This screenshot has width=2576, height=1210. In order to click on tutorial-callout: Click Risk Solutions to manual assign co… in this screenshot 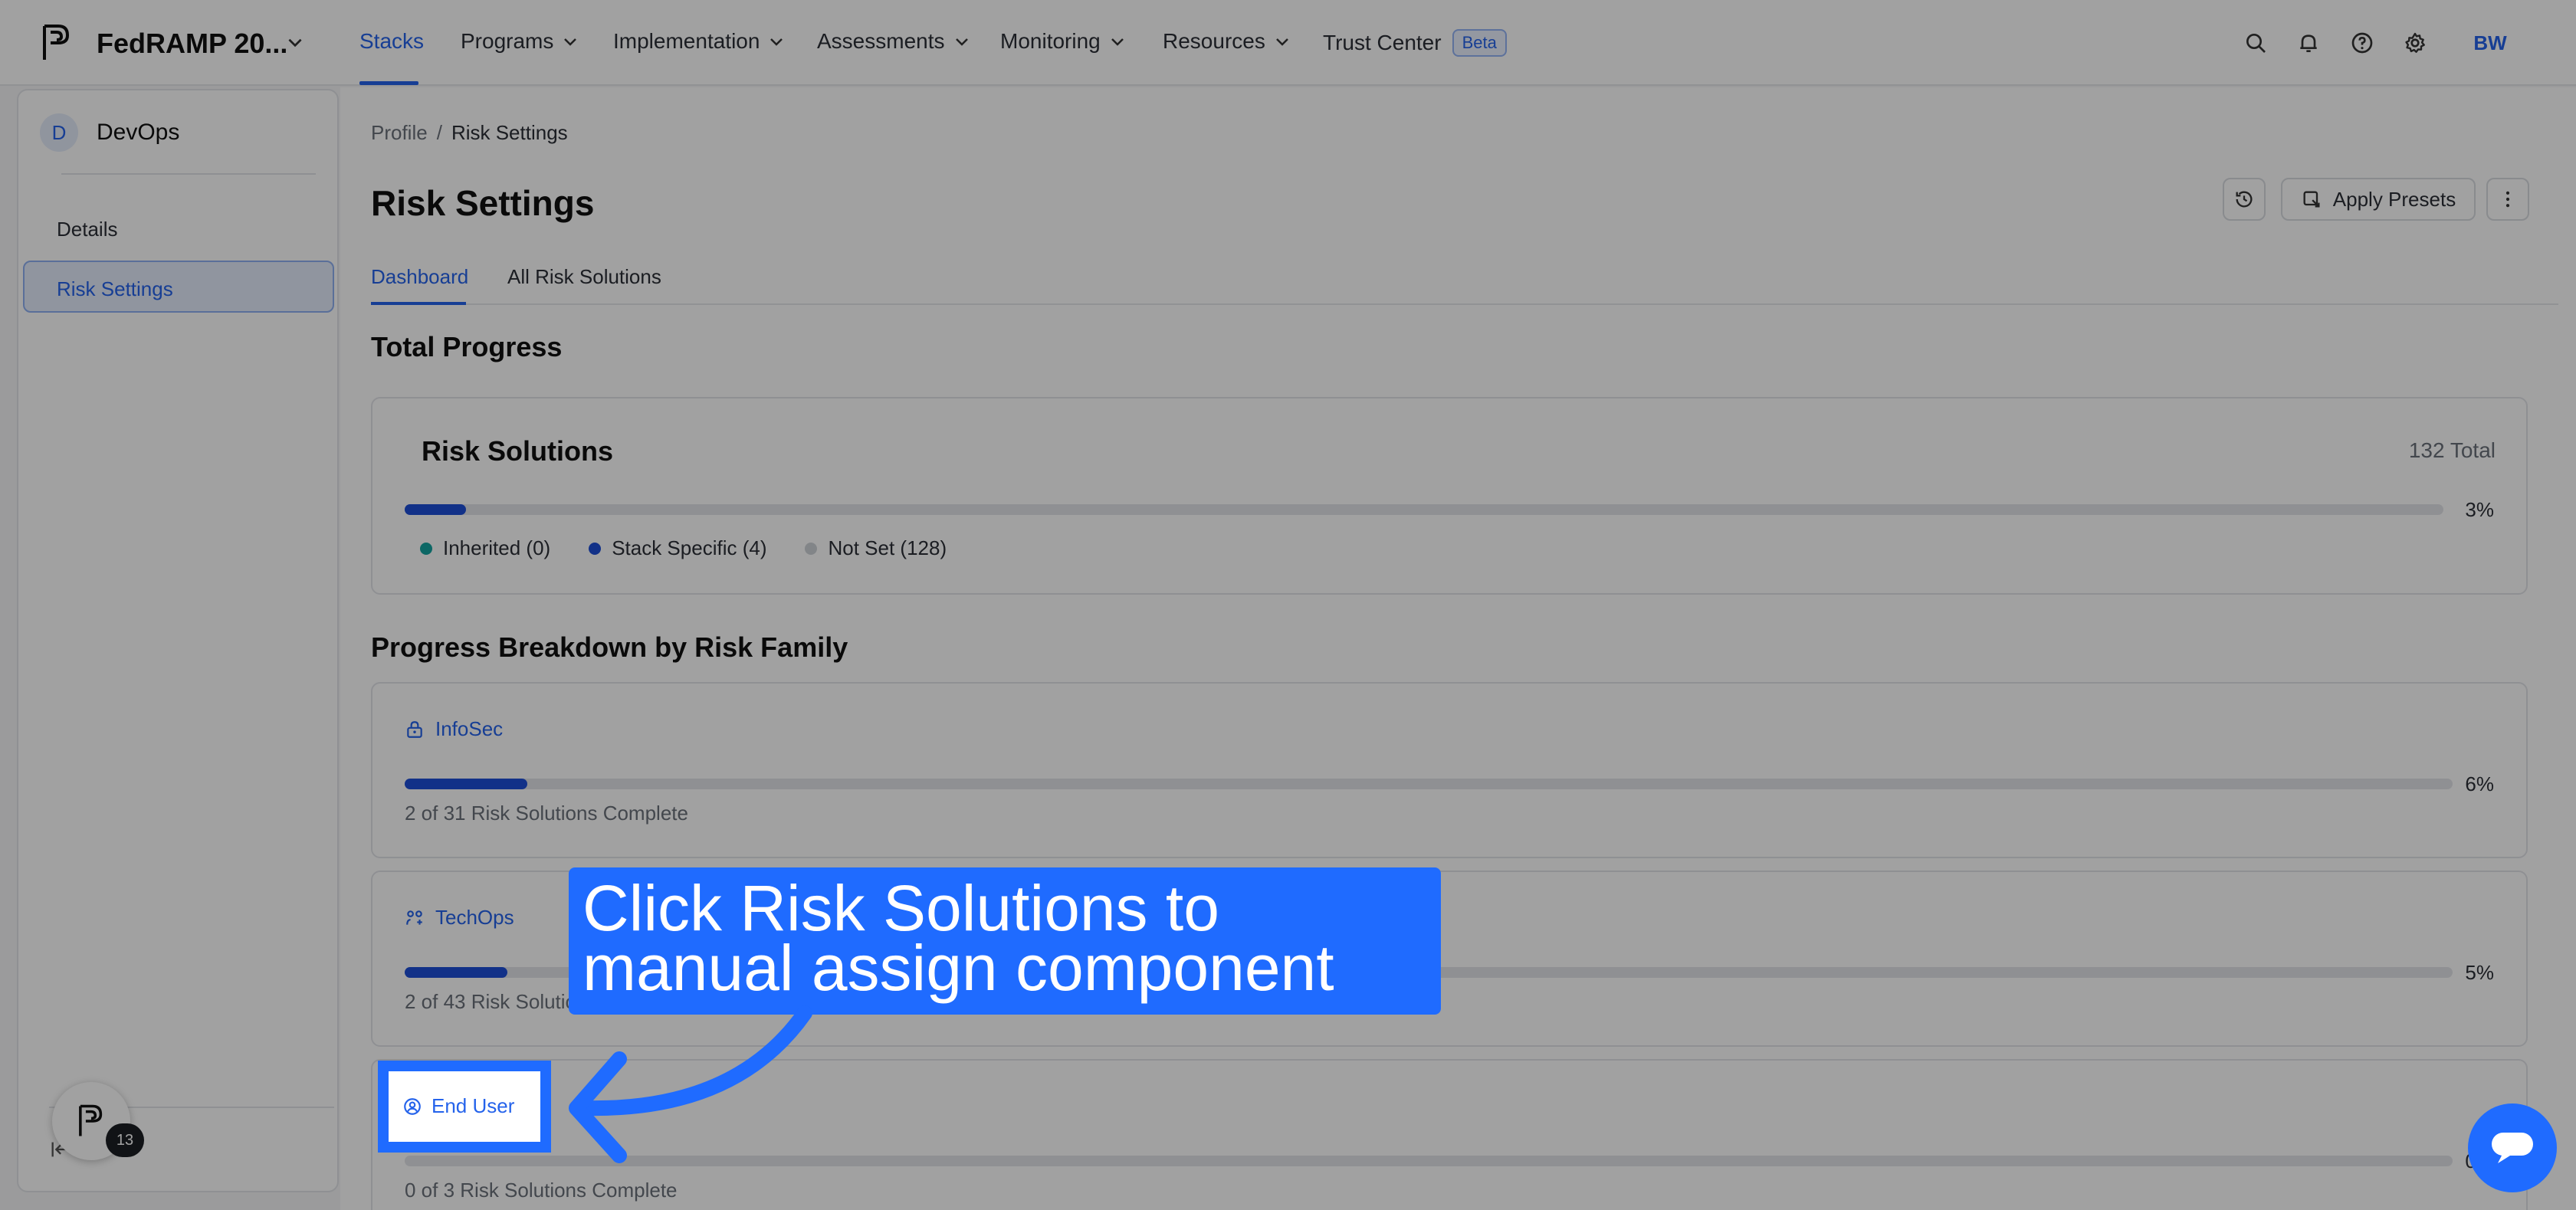, I will do `click(1005, 941)`.